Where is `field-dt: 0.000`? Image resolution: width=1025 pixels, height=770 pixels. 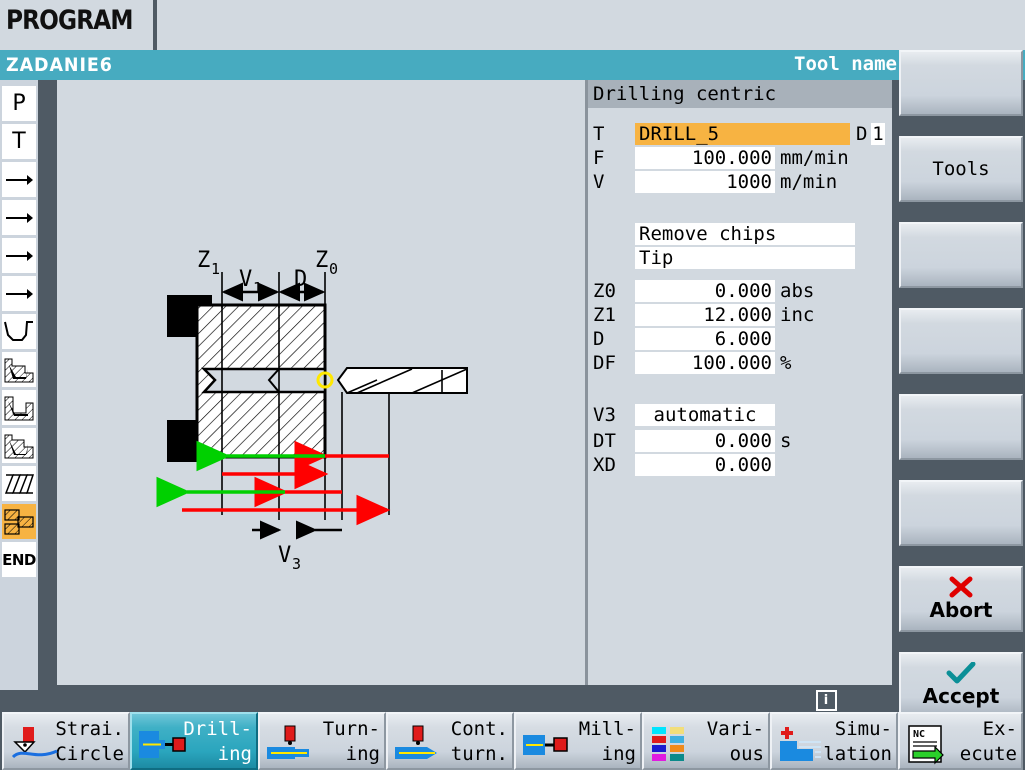
field-dt: 0.000 is located at coordinates (705, 441).